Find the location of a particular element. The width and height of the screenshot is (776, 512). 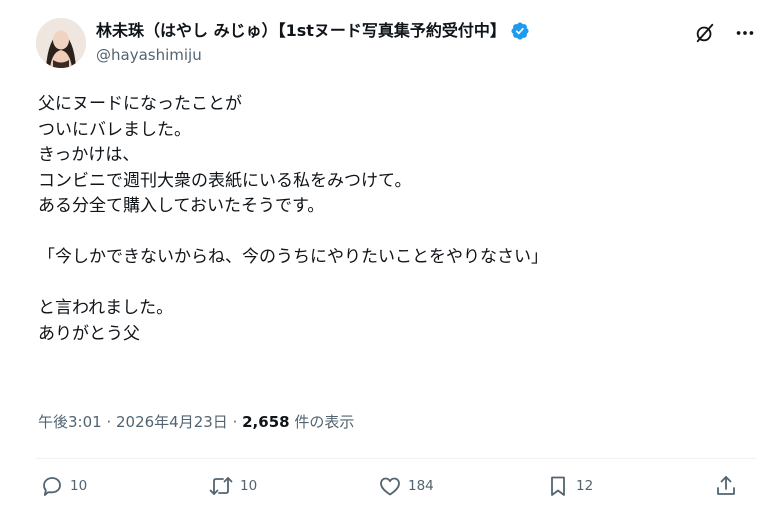

display-name: 林未珠（はやし みじゅ）【1stヌード写真集予約受付中】 is located at coordinates (301, 31).